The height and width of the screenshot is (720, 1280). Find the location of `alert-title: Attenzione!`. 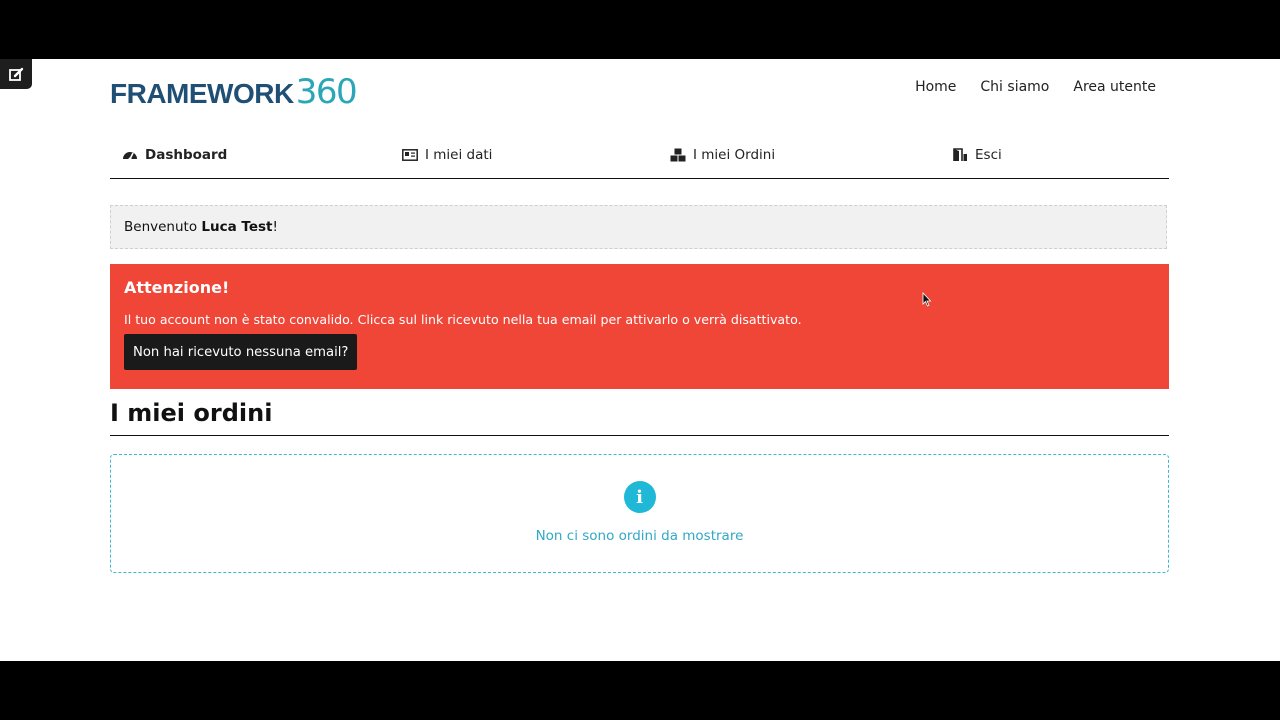

alert-title: Attenzione! is located at coordinates (177, 287).